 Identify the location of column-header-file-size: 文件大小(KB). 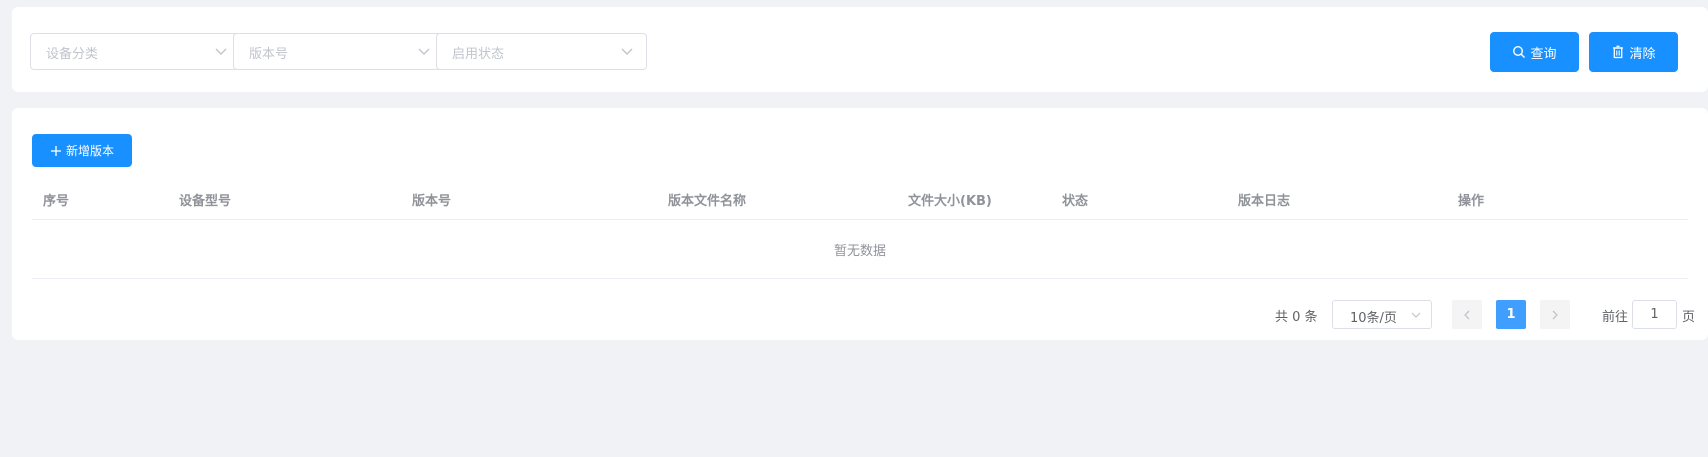
(950, 201).